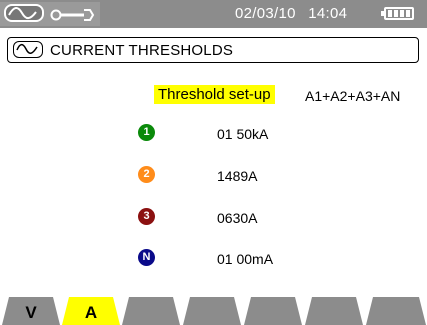 This screenshot has height=325, width=427. What do you see at coordinates (73, 15) in the screenshot?
I see `wrench-icon` at bounding box center [73, 15].